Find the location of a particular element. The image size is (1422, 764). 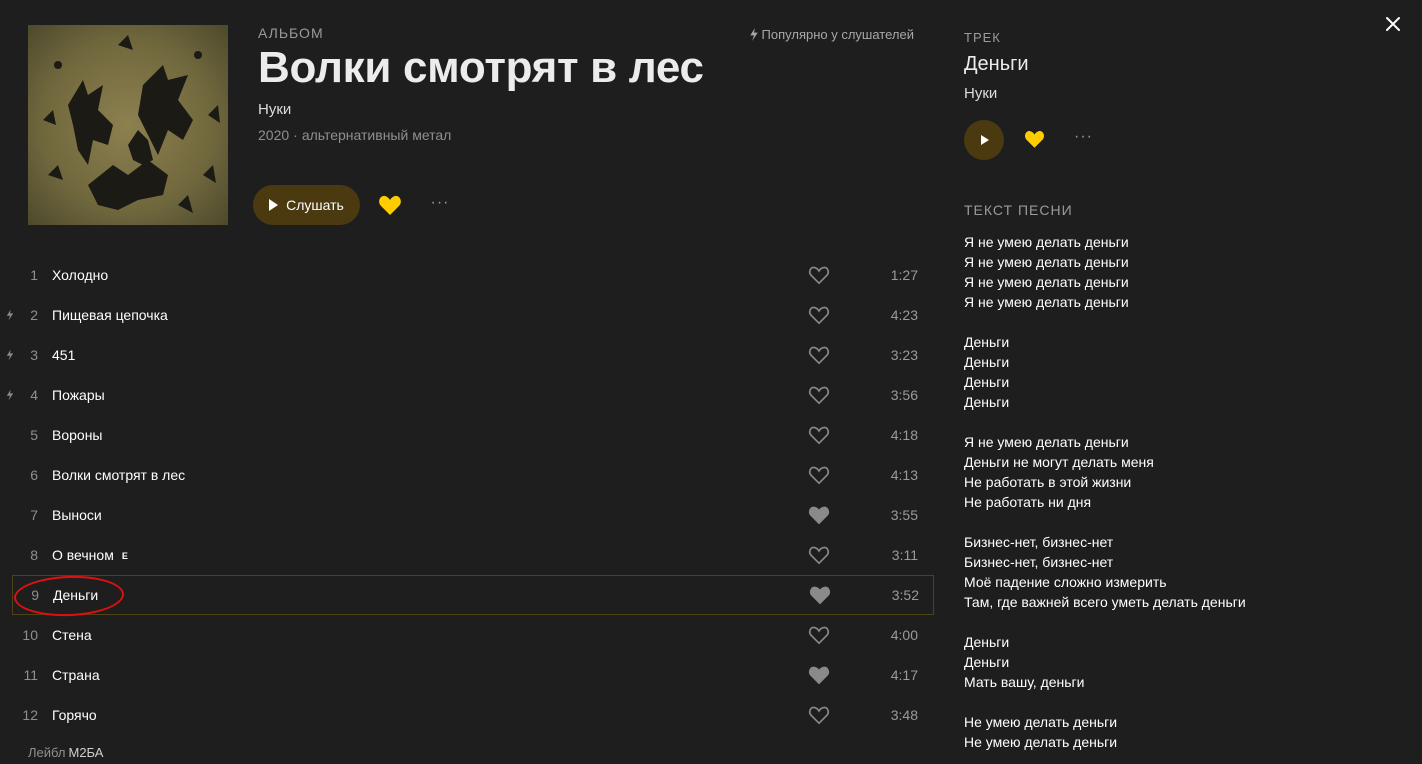

close-icon is located at coordinates (1393, 24).